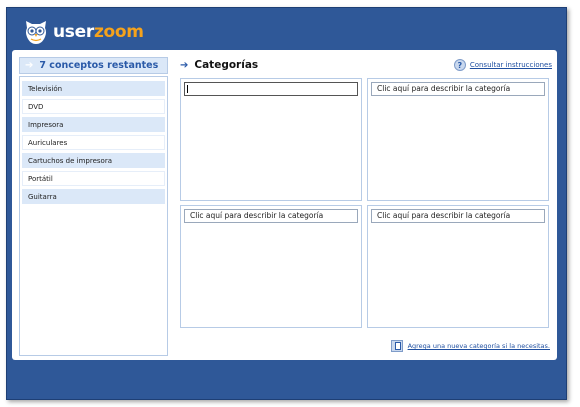  I want to click on category-name-input, so click(271, 89).